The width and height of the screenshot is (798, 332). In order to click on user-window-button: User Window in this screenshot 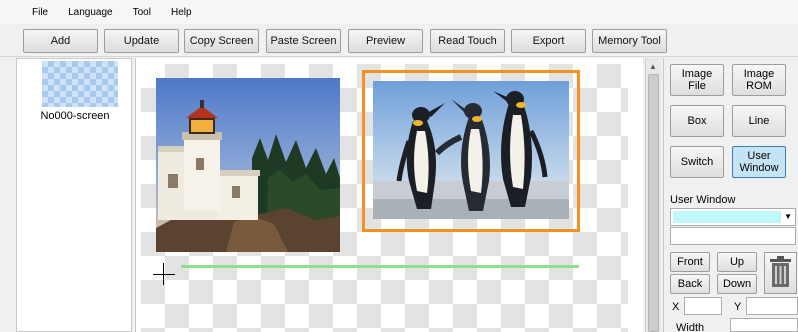, I will do `click(759, 162)`.